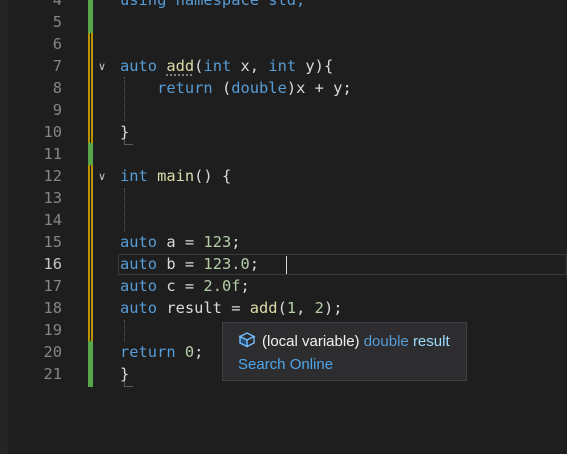 This screenshot has height=454, width=567. I want to click on line-code: auto c = 2.0f;, so click(185, 286).